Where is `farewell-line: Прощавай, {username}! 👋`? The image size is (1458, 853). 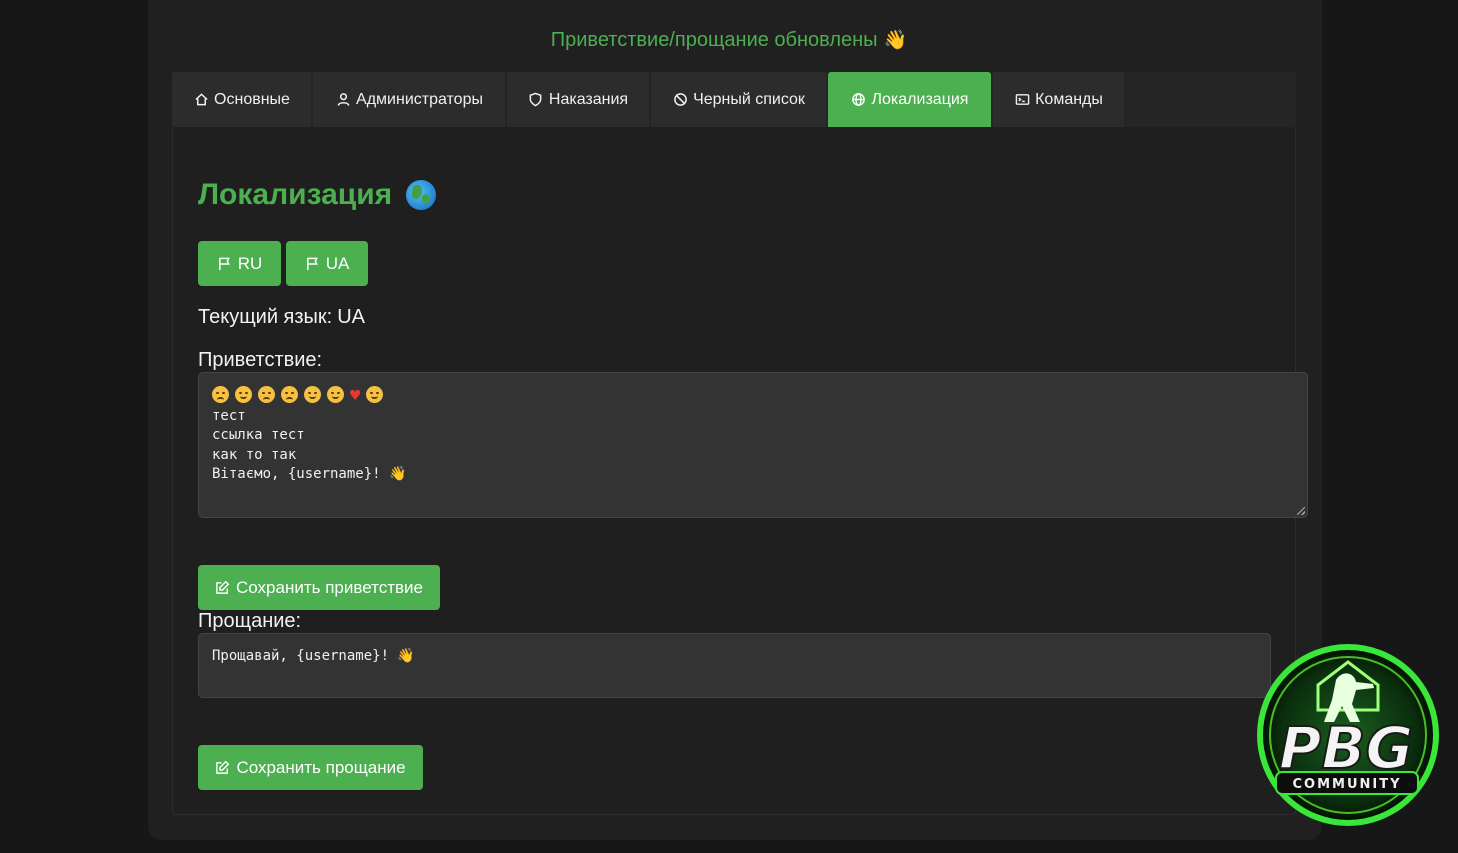 farewell-line: Прощавай, {username}! 👋 is located at coordinates (313, 656).